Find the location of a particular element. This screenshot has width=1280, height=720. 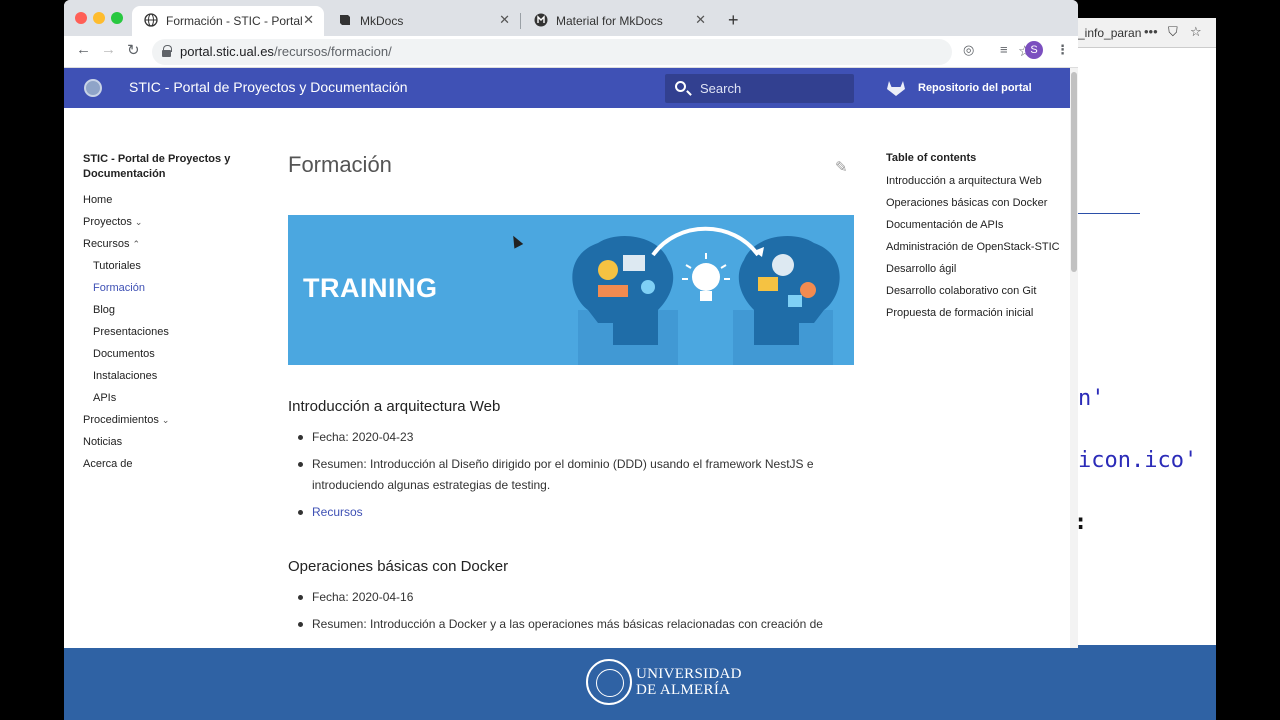

scrollbar-thumb is located at coordinates (1074, 172).